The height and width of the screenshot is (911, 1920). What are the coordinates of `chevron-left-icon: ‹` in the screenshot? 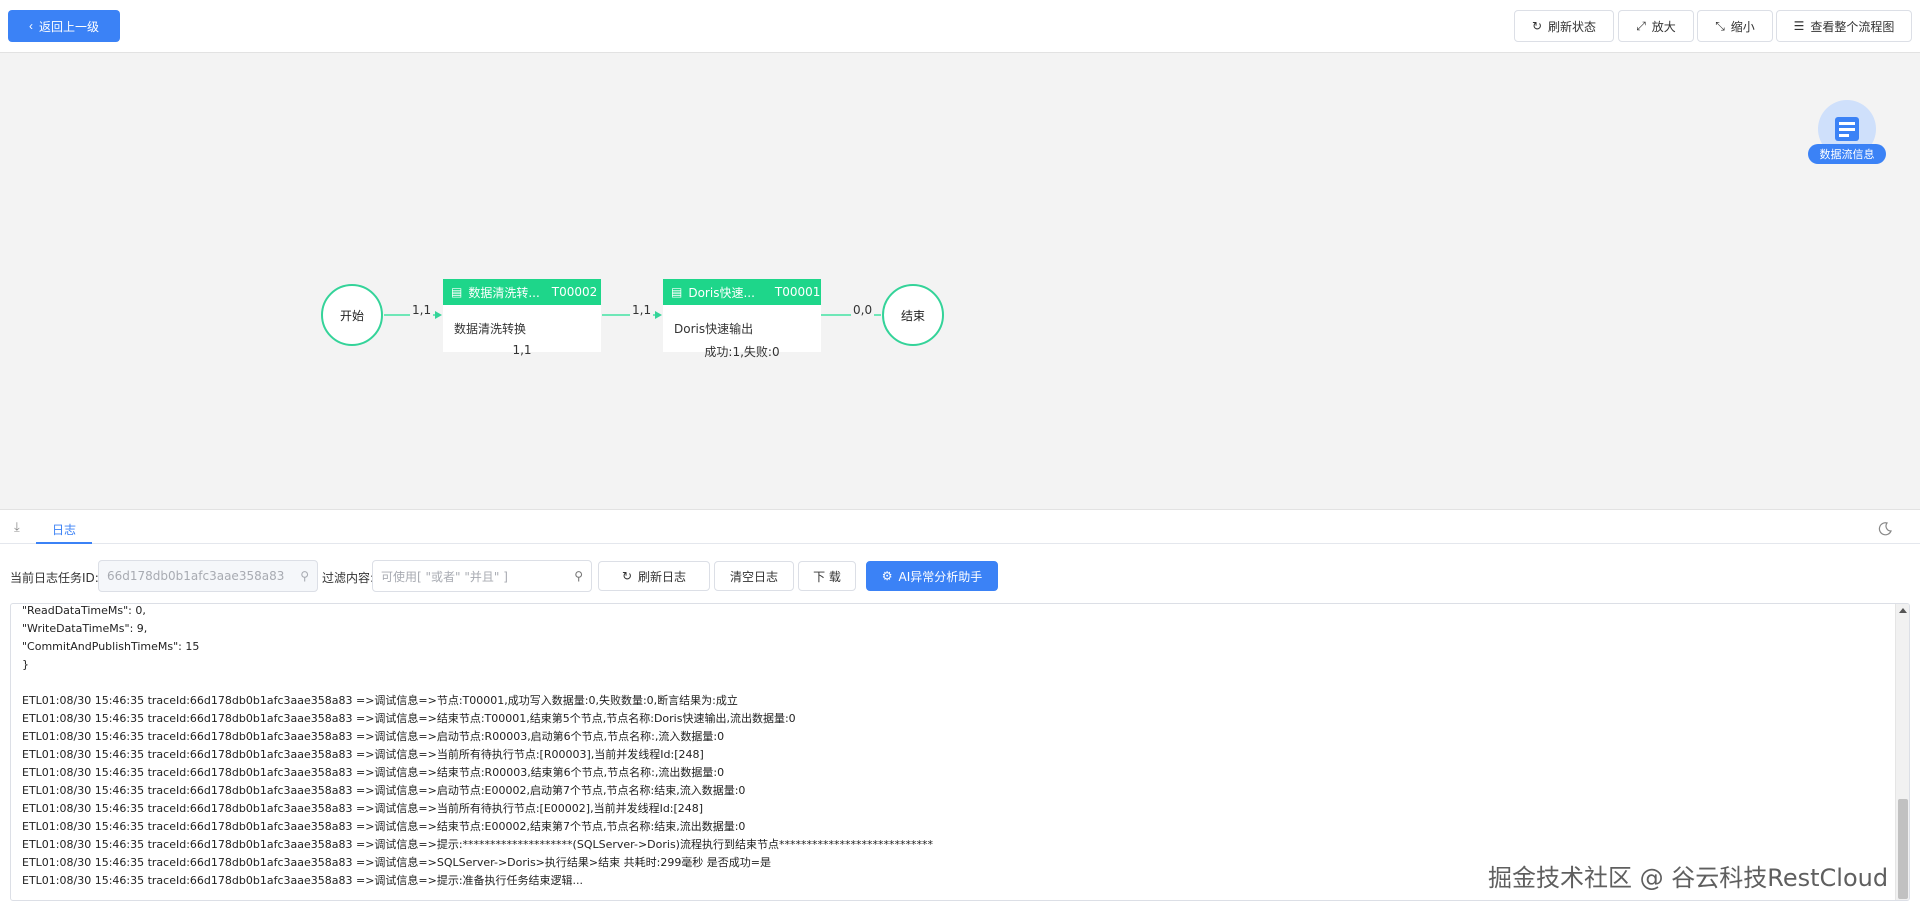 It's located at (30, 26).